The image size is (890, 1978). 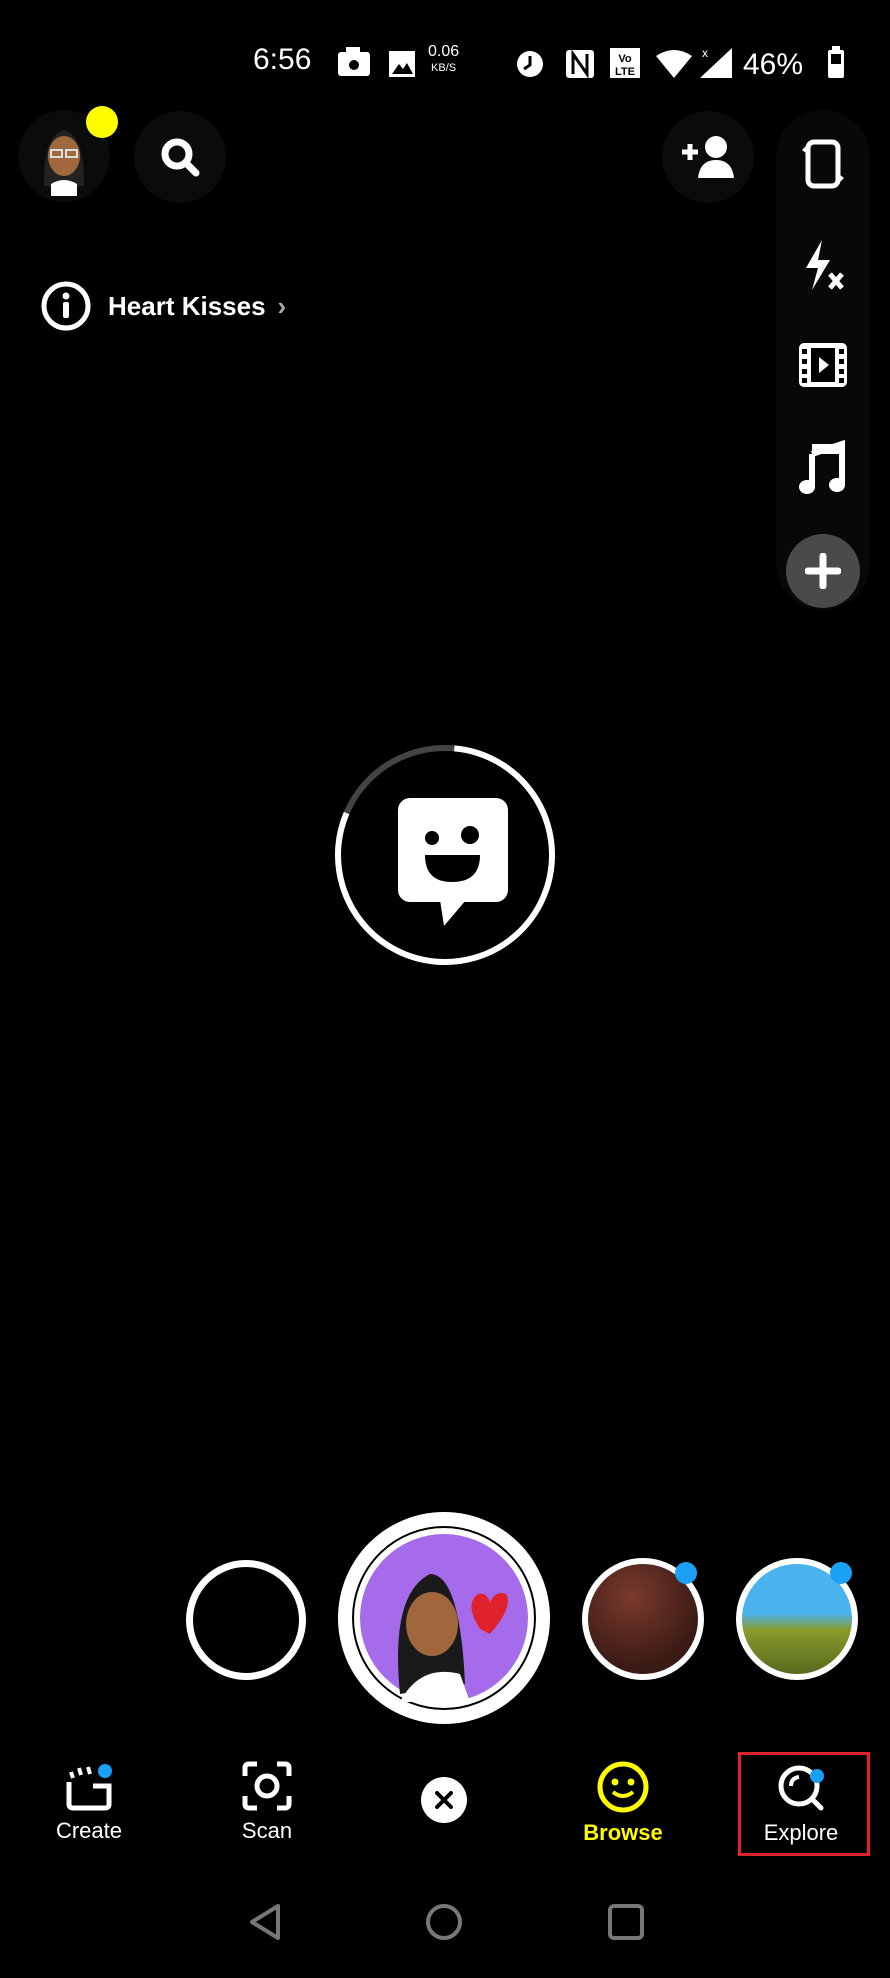 I want to click on search-icon, so click(x=180, y=157).